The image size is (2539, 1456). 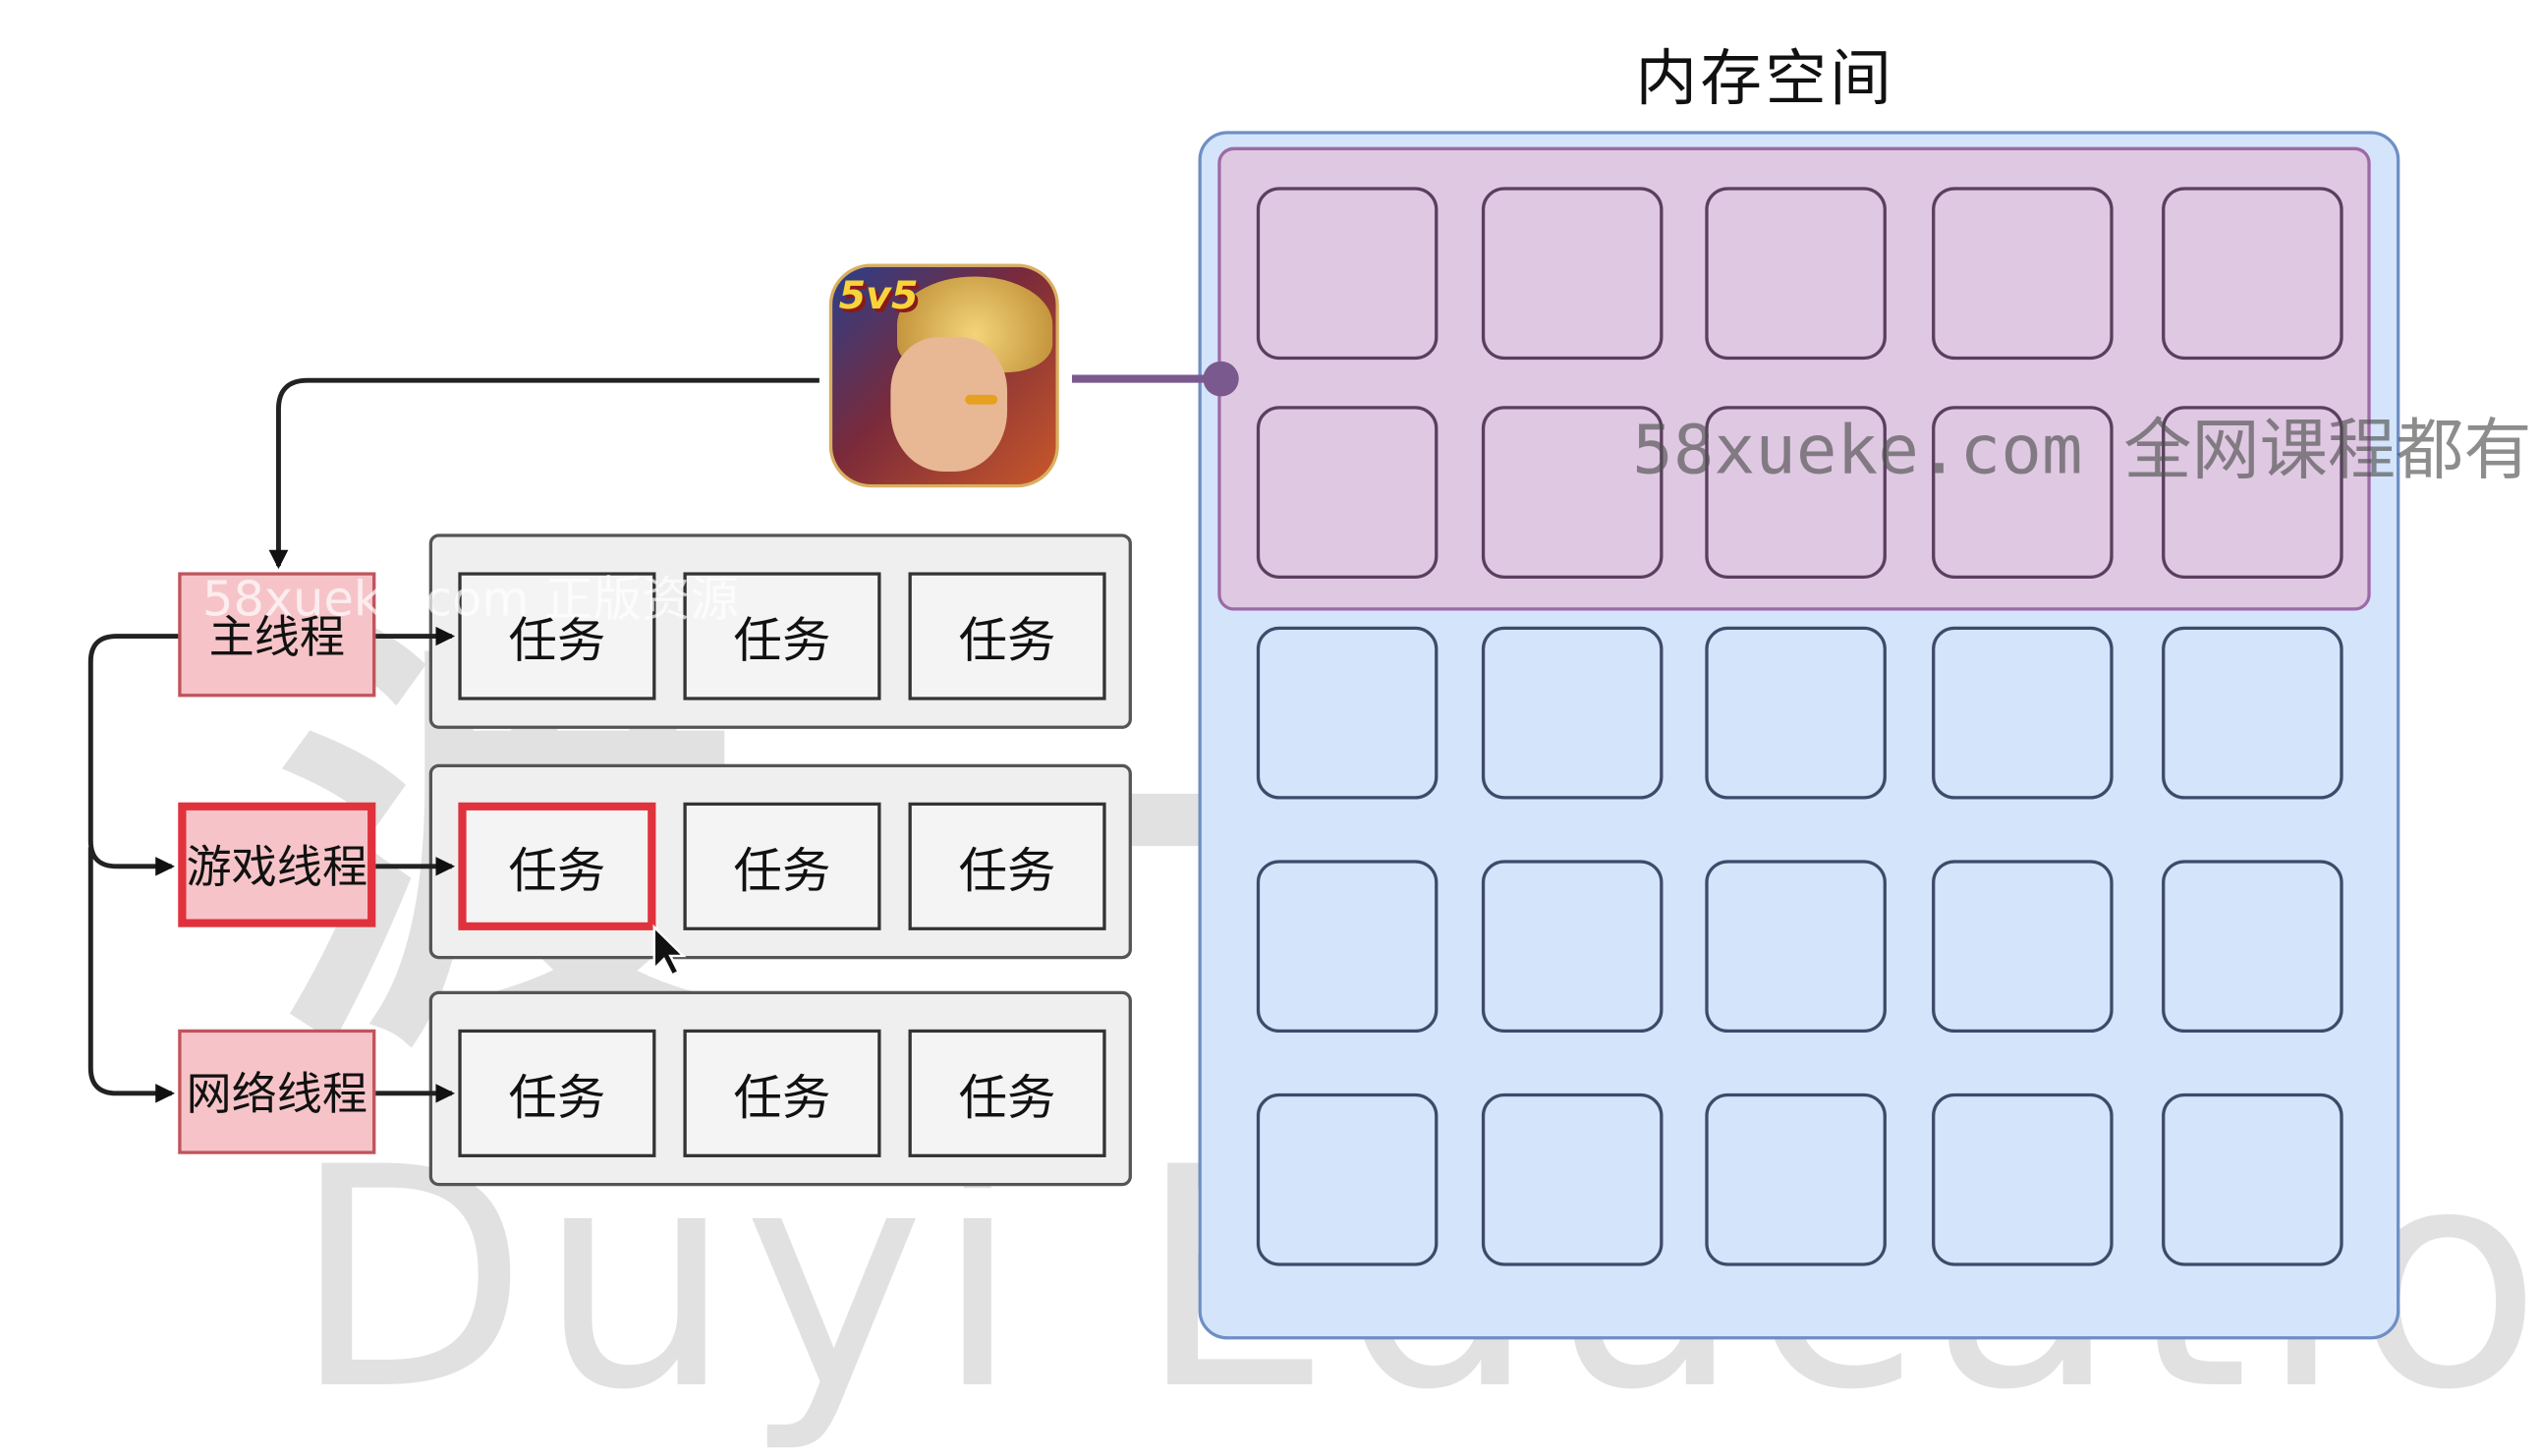 I want to click on main-to-network-thread-arrow, so click(x=131, y=975).